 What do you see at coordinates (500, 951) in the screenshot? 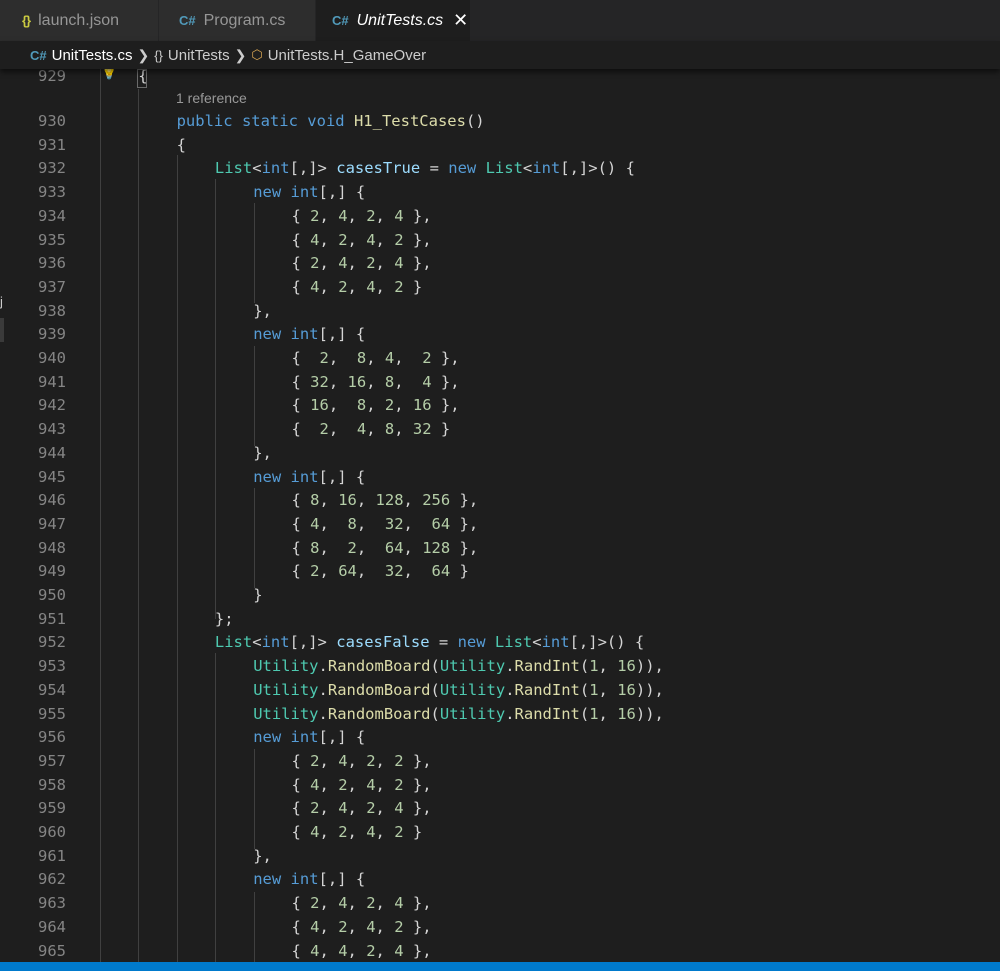
I see `code-line: 965 { 4, 4, 2, 4 },` at bounding box center [500, 951].